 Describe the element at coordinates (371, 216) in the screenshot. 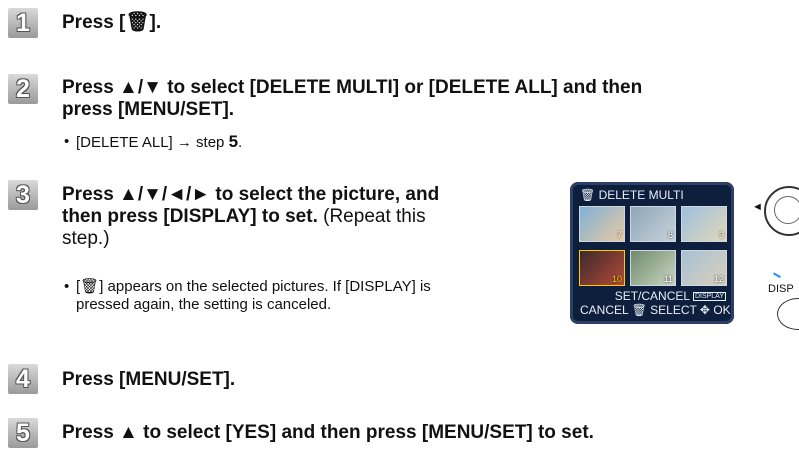

I see `step-3-heading-line2-normal: (Repeat this` at that location.